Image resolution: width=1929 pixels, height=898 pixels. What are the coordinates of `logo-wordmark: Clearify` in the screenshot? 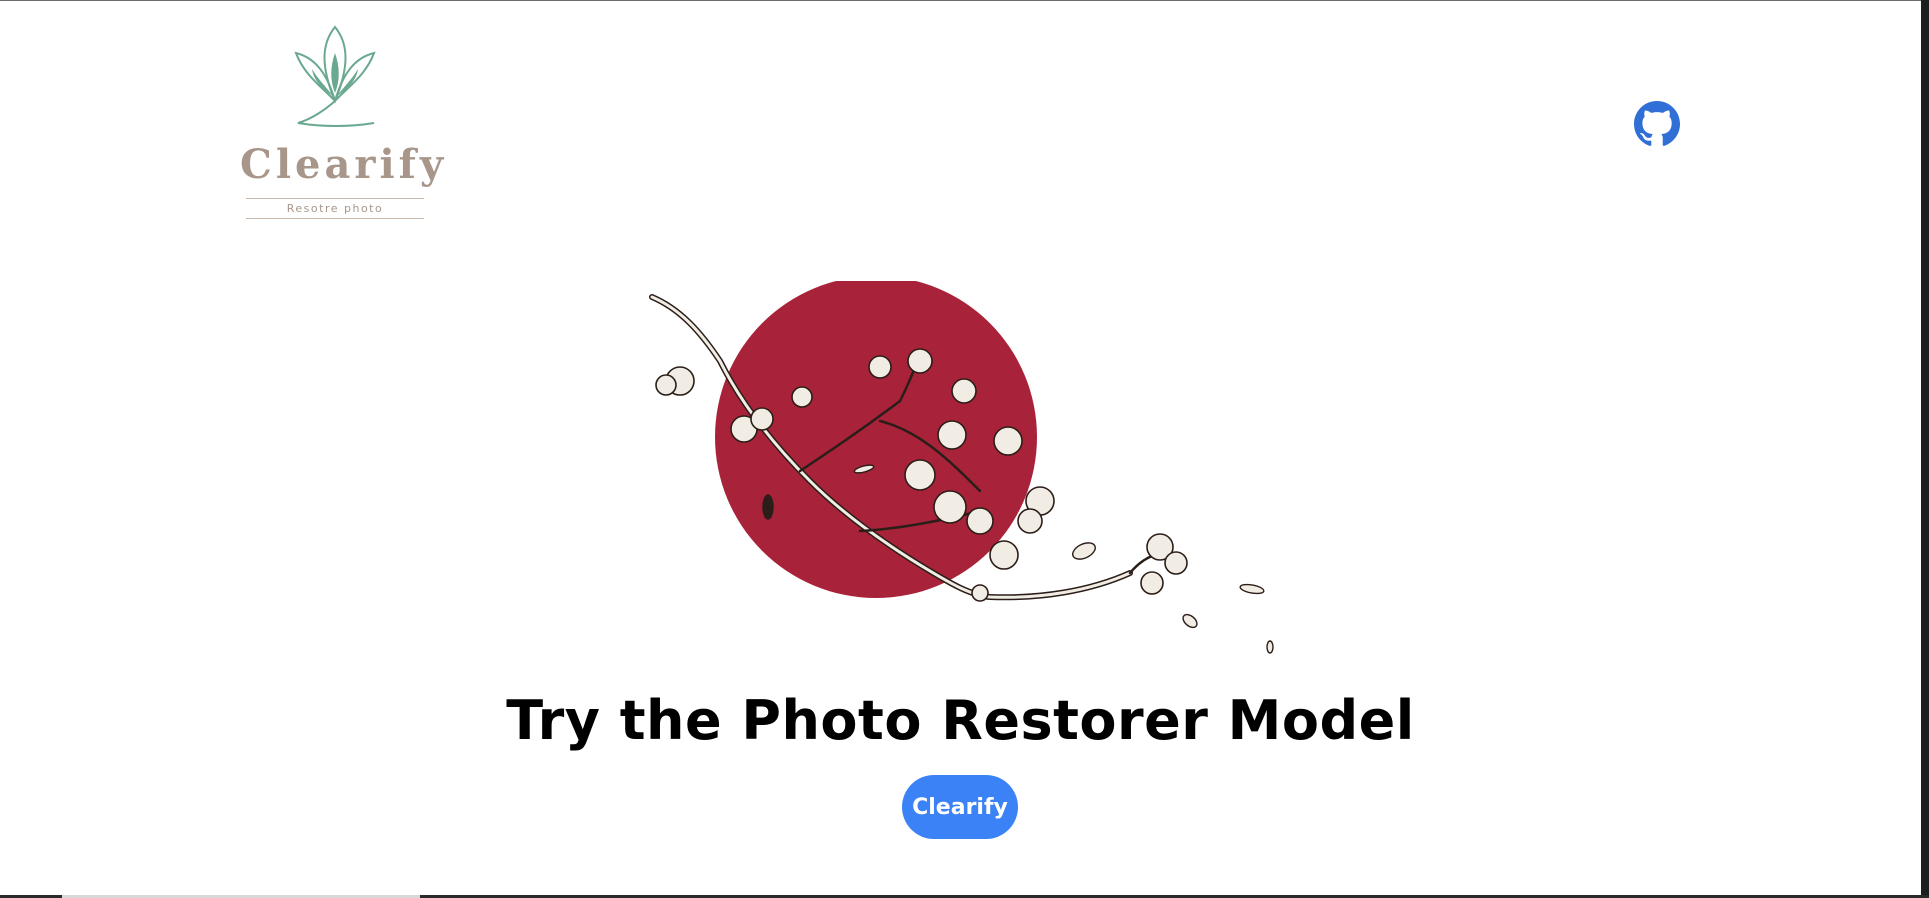 It's located at (344, 164).